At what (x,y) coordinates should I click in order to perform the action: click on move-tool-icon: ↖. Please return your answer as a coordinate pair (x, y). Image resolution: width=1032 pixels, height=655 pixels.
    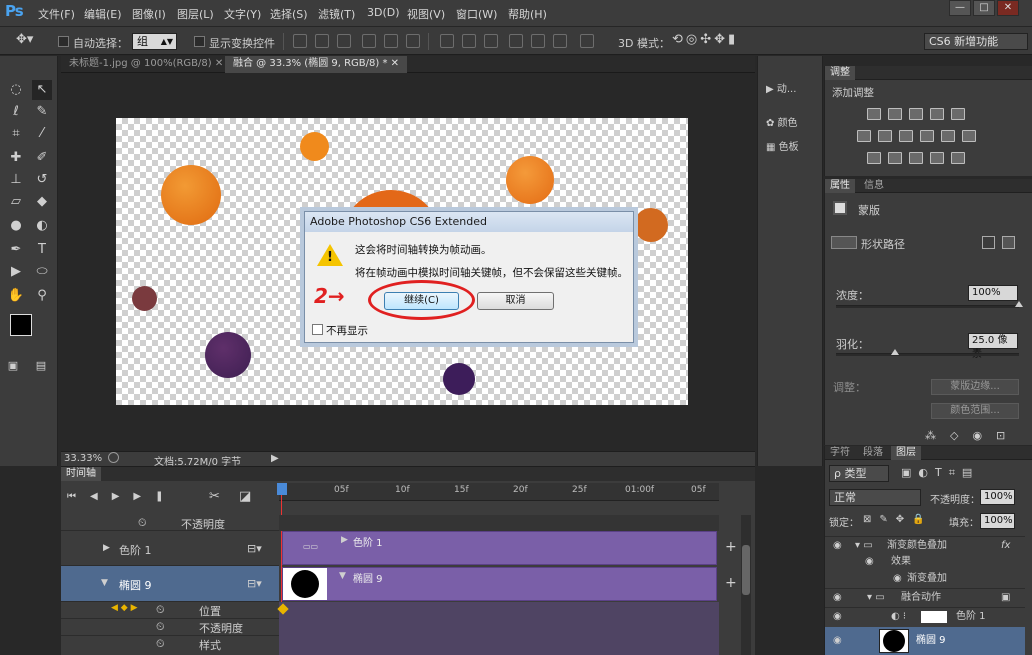
    Looking at the image, I should click on (42, 90).